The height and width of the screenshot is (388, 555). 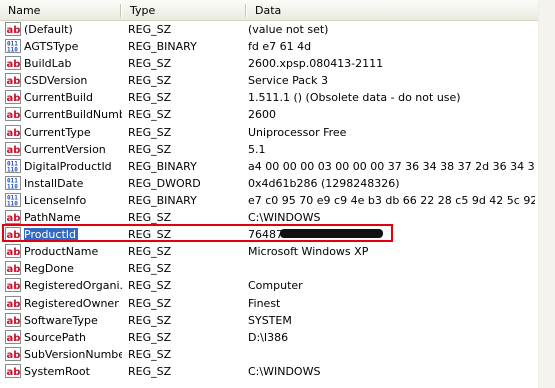 I want to click on list-row: ab SourcePath REG_SZ D:\I386, so click(x=269, y=337).